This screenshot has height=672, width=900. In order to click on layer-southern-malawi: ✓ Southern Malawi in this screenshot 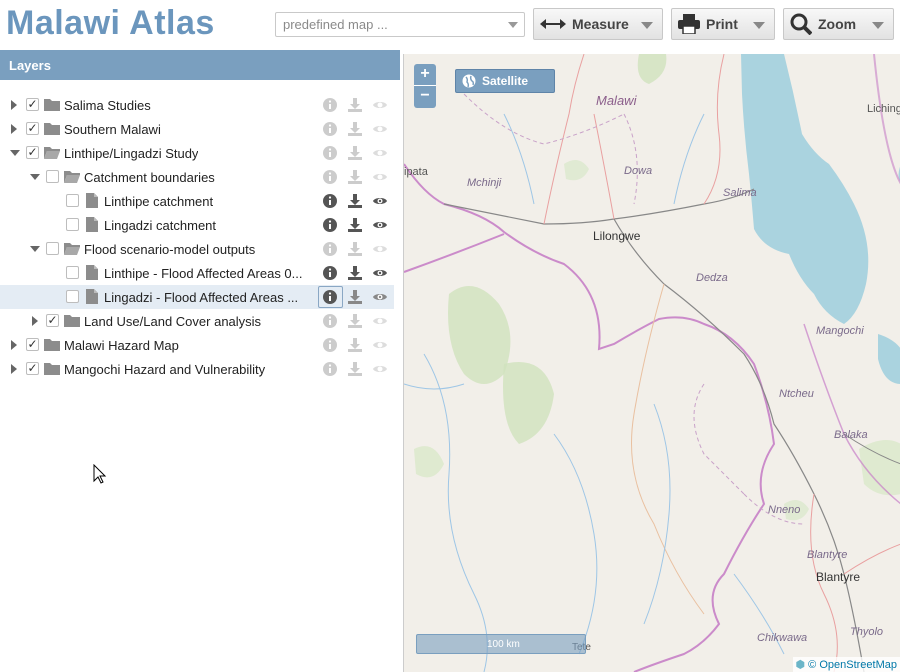, I will do `click(197, 129)`.